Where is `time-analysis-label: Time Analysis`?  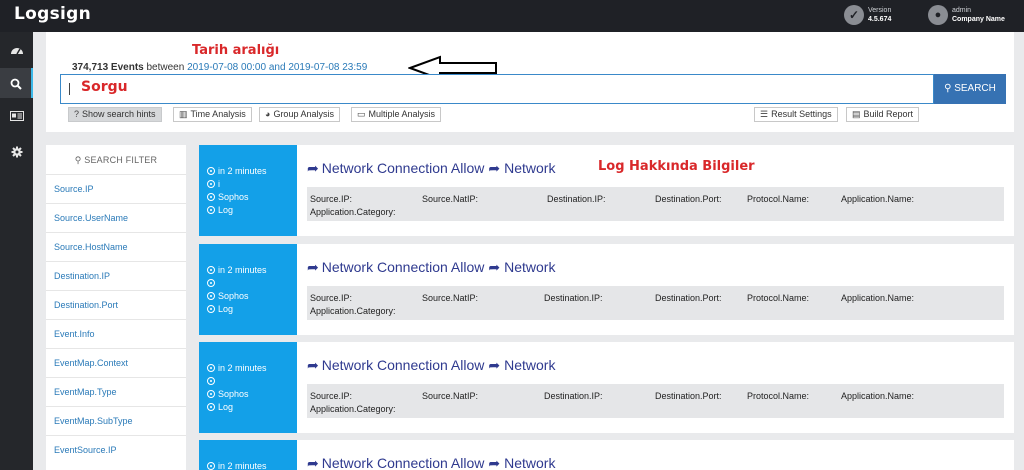 time-analysis-label: Time Analysis is located at coordinates (218, 114).